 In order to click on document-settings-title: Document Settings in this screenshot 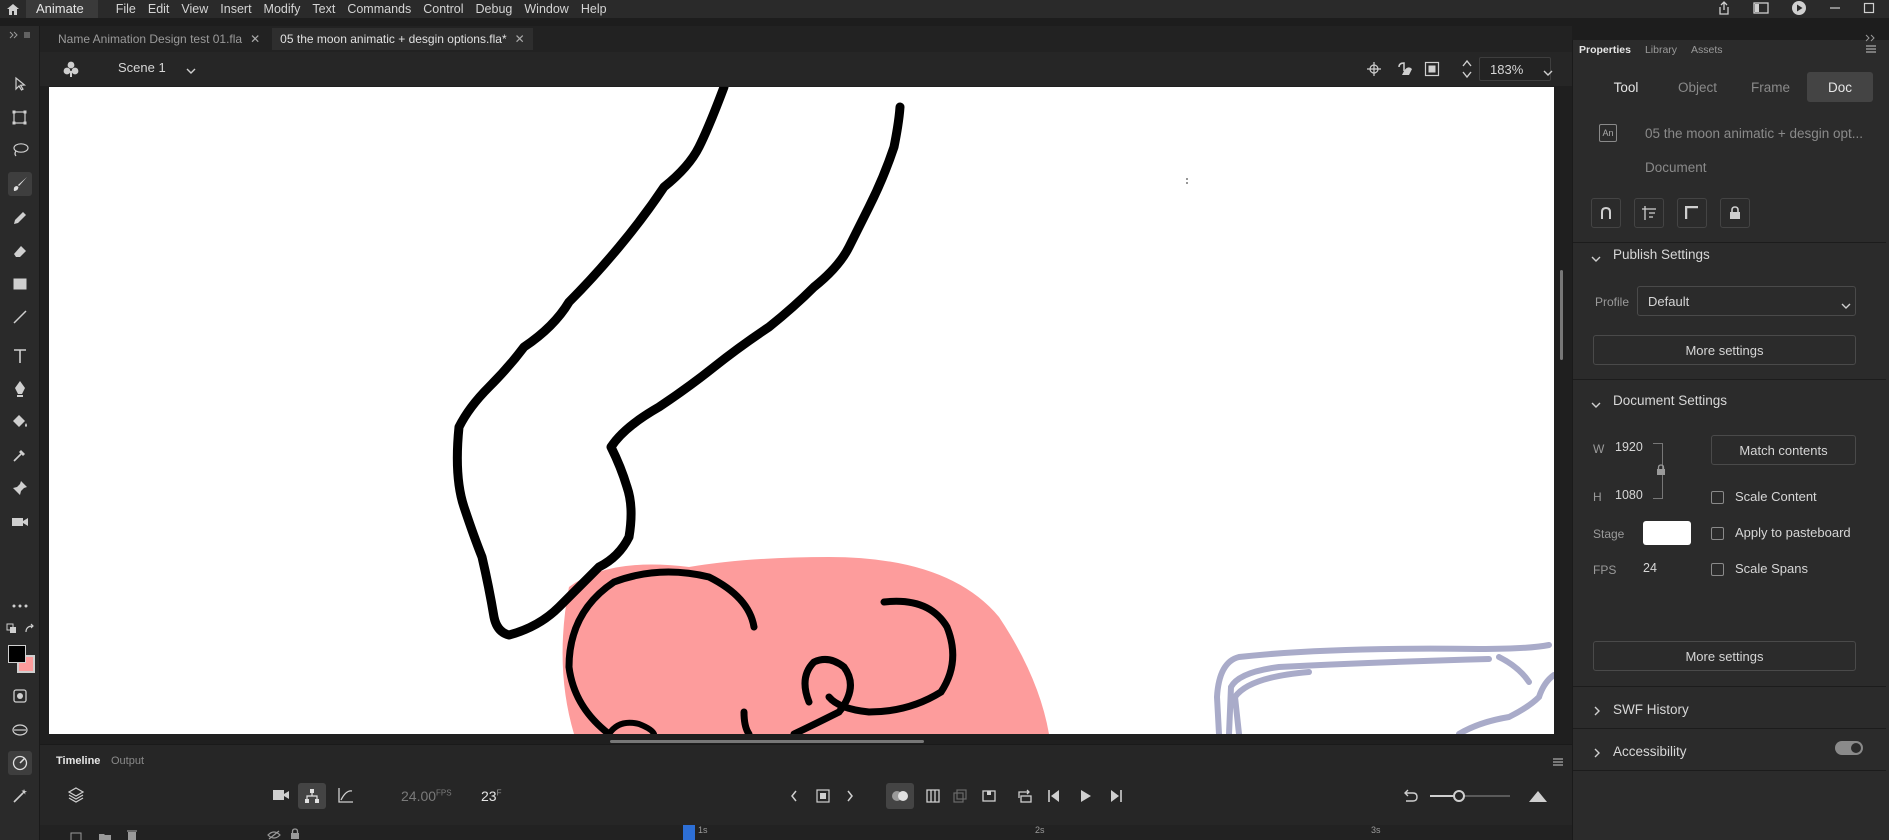, I will do `click(1670, 400)`.